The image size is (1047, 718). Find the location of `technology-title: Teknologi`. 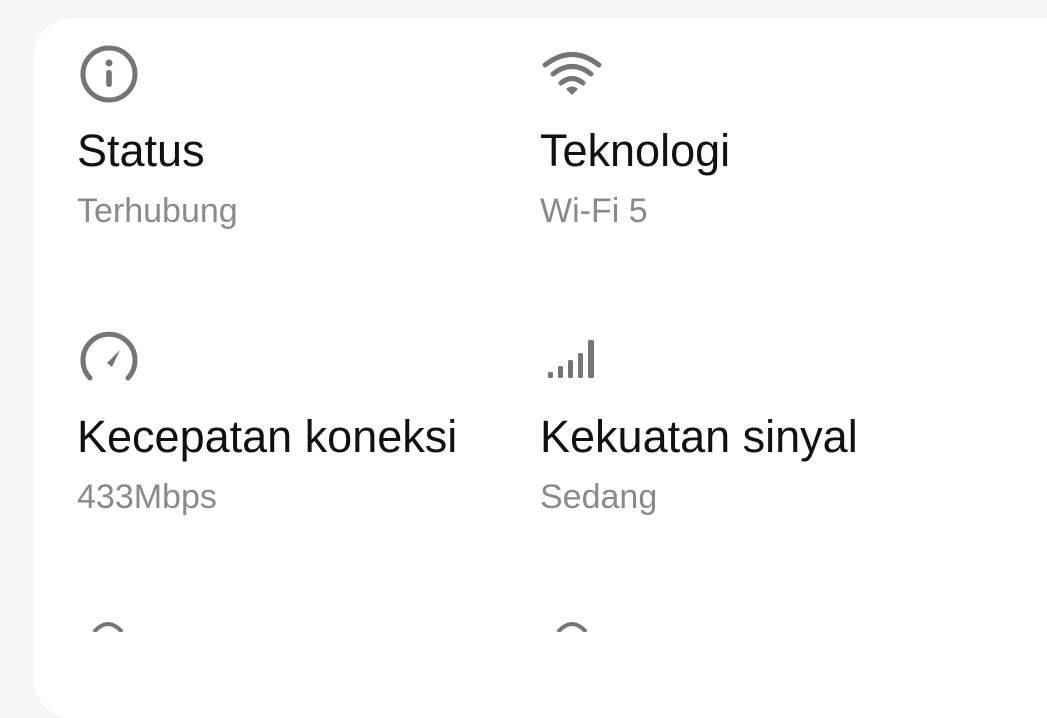

technology-title: Teknologi is located at coordinates (635, 150).